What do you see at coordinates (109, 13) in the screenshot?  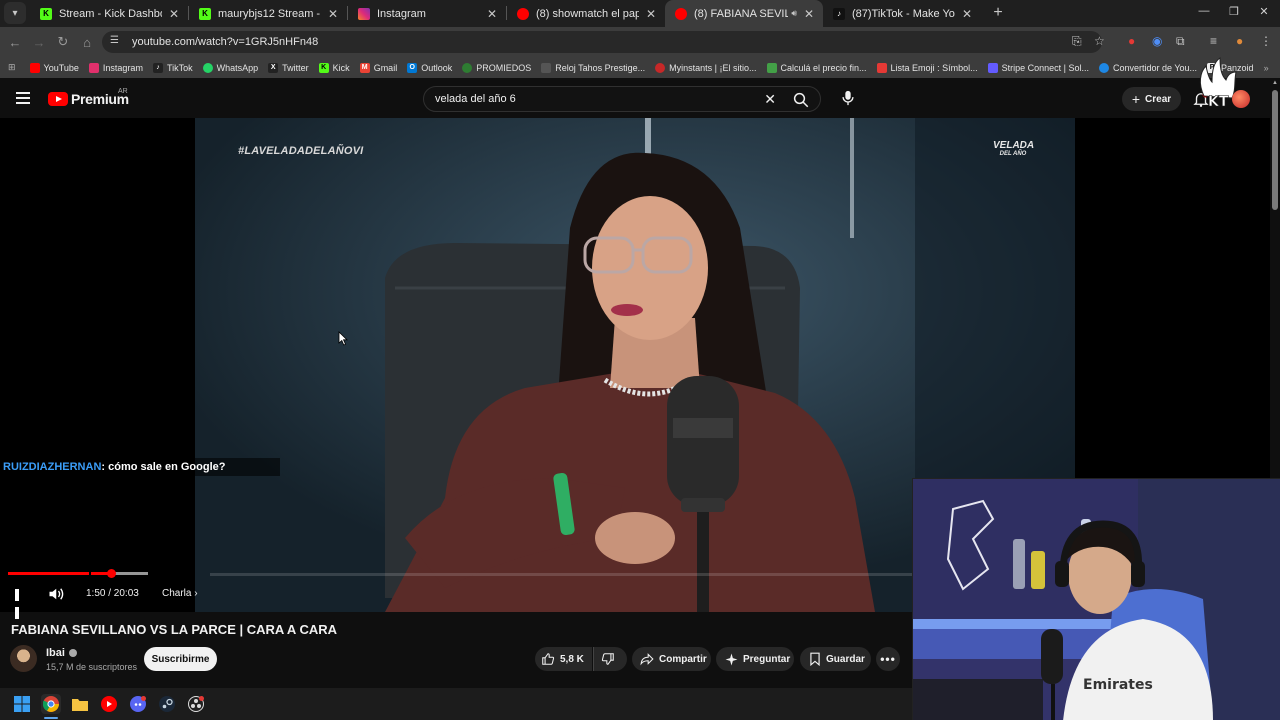 I see `browser-tab: K Stream - Kick Dashboard ✕` at bounding box center [109, 13].